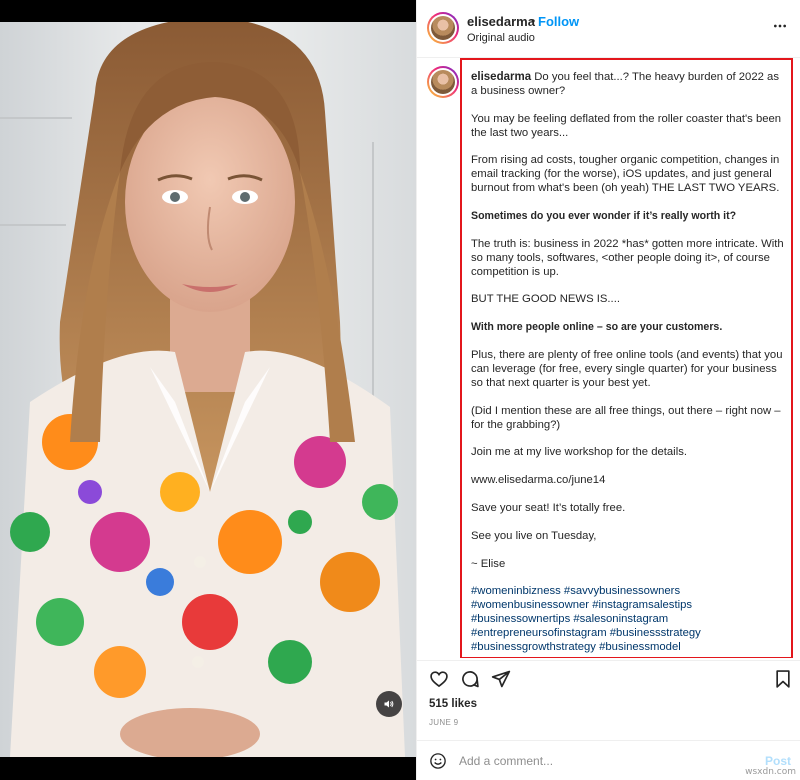  I want to click on hashtag-line: #businessownertips #salesoninstagram, so click(629, 620).